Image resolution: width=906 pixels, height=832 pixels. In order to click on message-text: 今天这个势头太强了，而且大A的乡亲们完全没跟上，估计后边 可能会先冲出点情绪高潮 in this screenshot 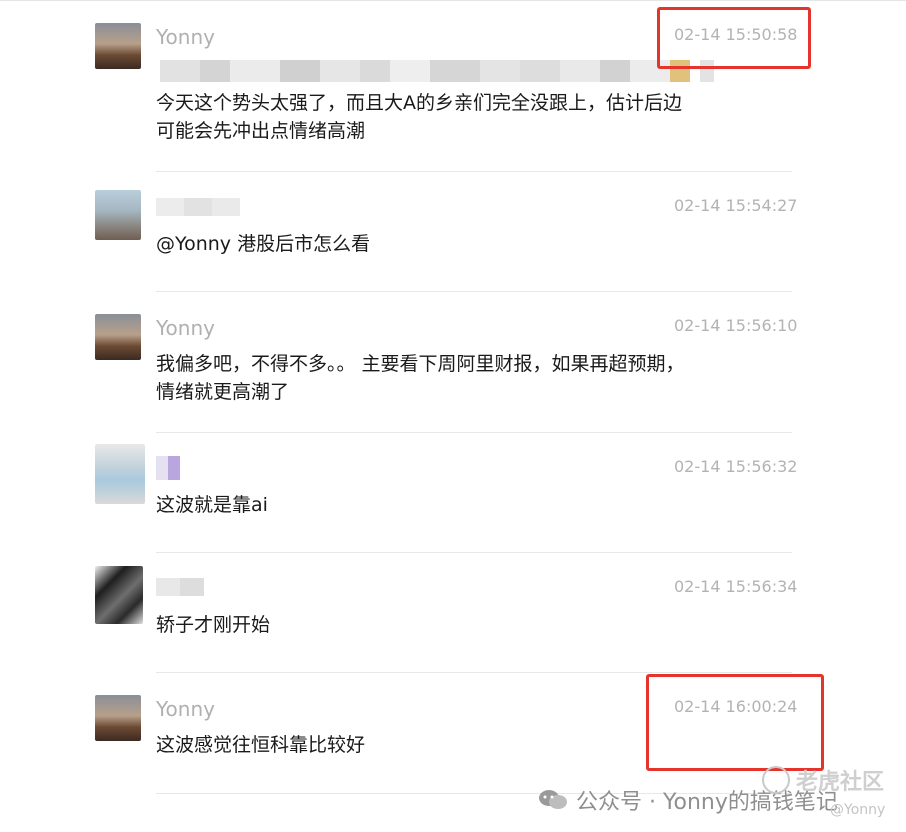, I will do `click(419, 117)`.